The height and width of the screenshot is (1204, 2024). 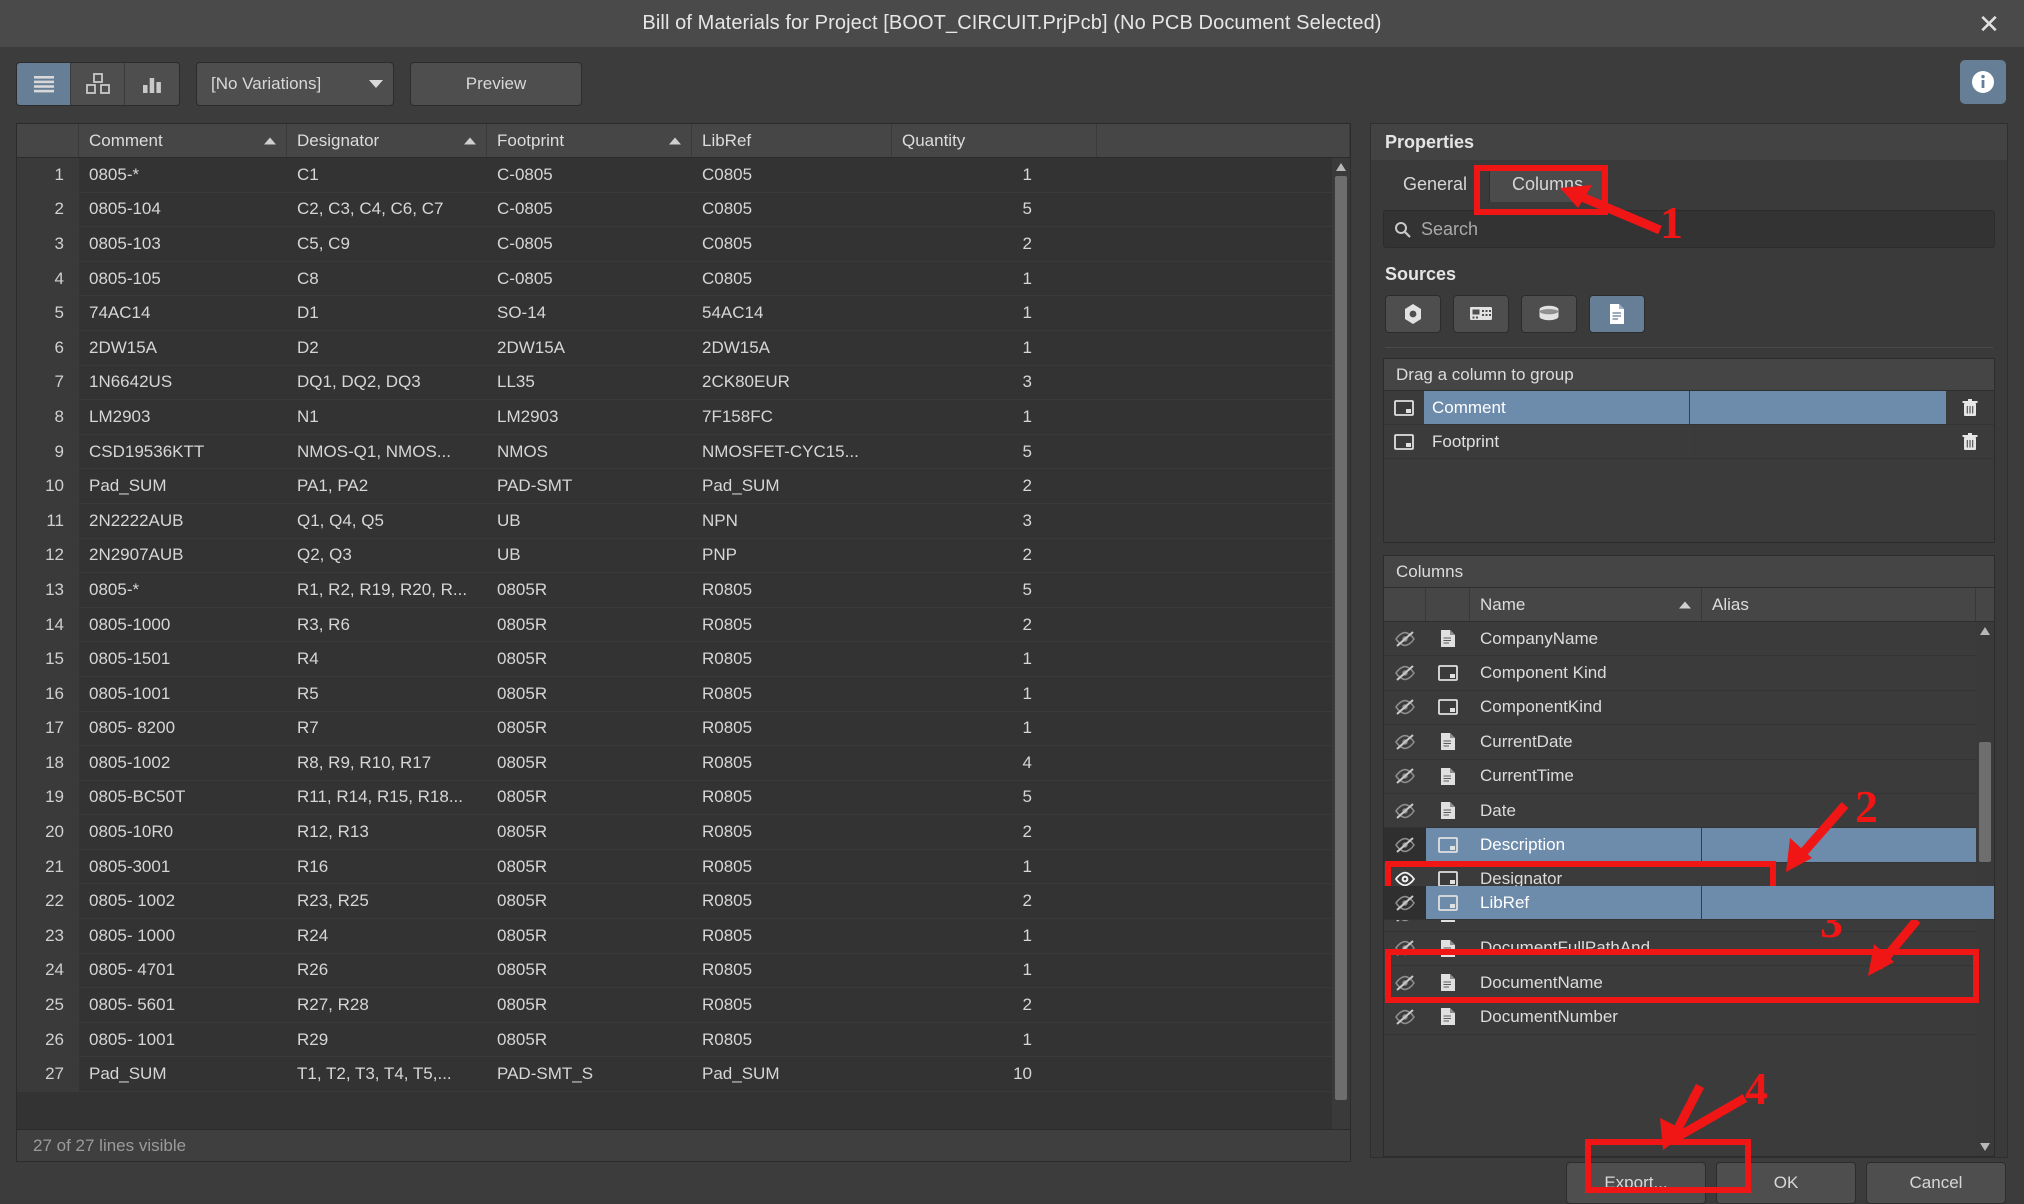 What do you see at coordinates (152, 84) in the screenshot?
I see `view-mode-chart-button` at bounding box center [152, 84].